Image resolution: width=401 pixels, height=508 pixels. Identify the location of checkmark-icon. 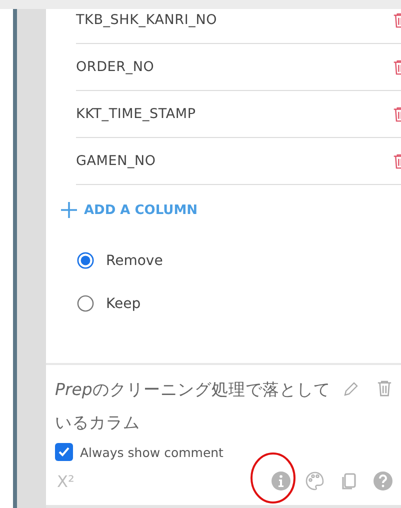
(64, 452).